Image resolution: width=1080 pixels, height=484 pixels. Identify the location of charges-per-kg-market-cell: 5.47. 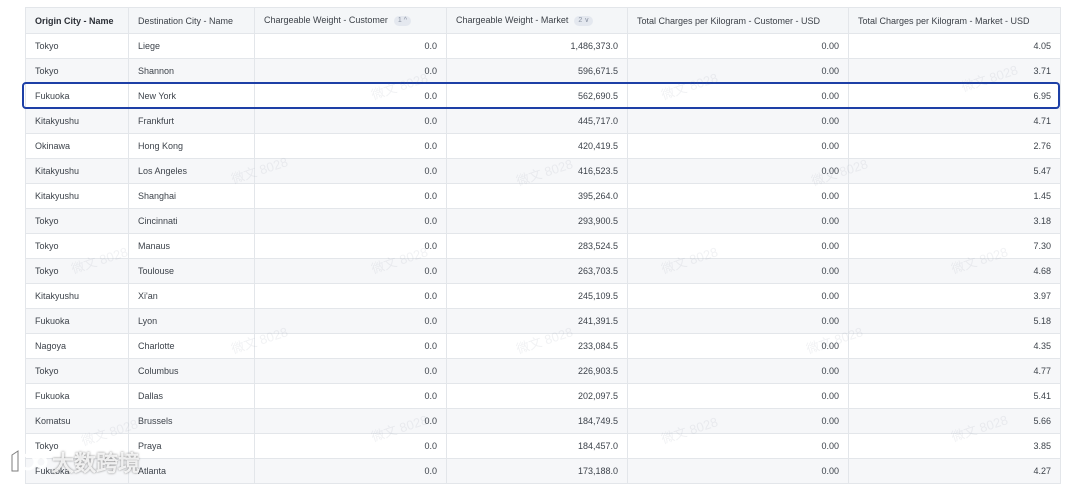
(954, 171).